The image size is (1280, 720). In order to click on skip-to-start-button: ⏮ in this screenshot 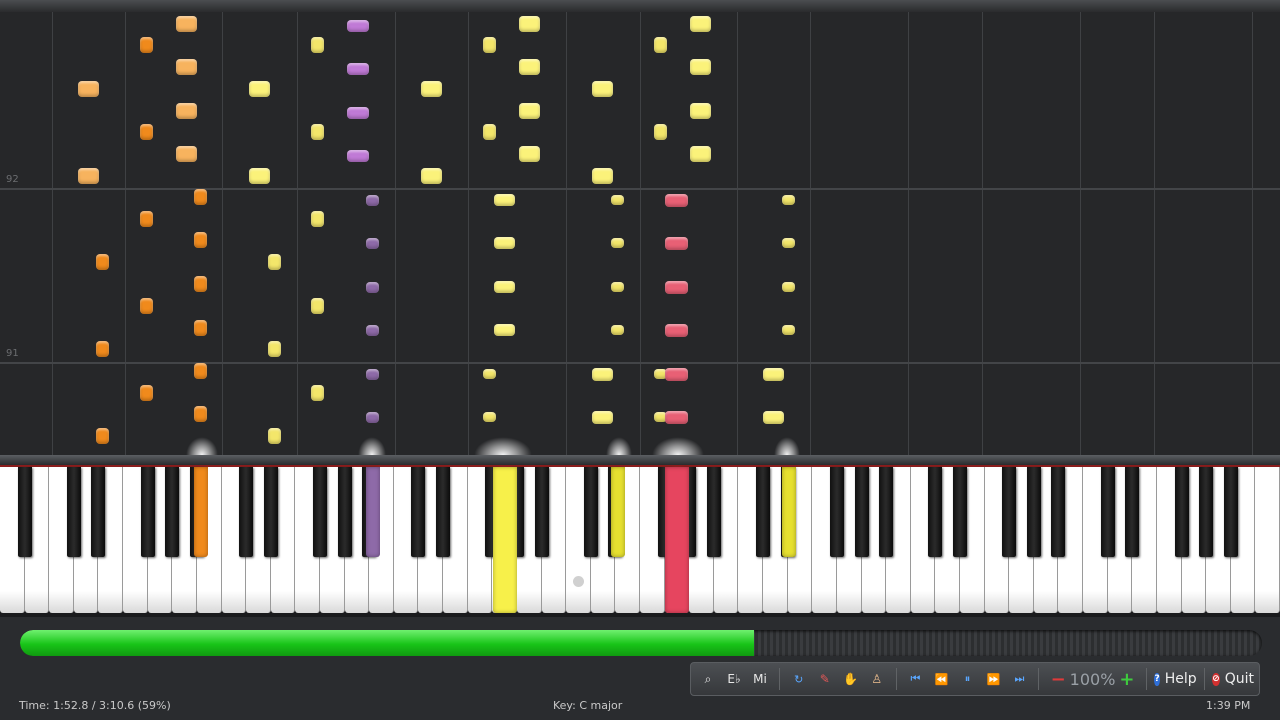, I will do `click(915, 679)`.